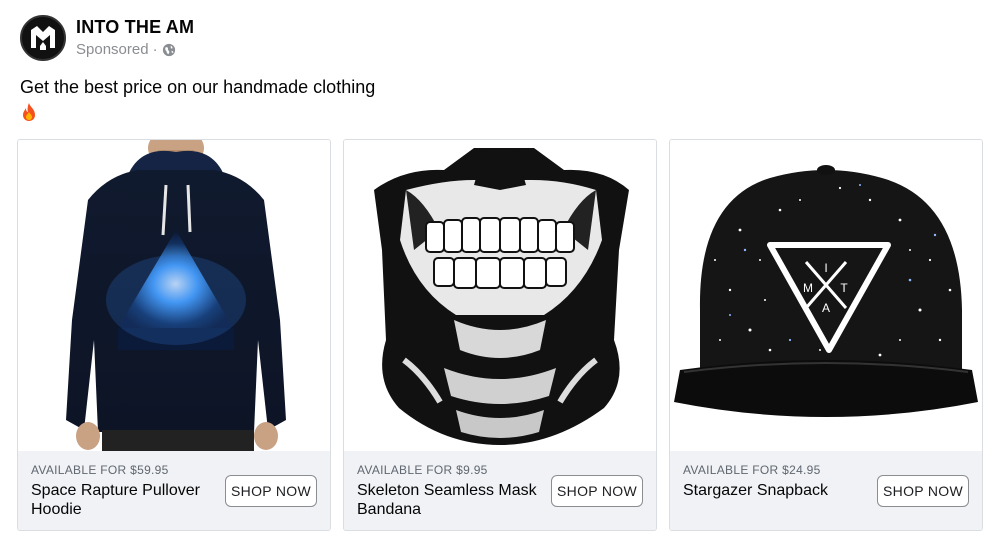 This screenshot has height=551, width=1000. I want to click on sponsored-line: Sponsored ·, so click(135, 50).